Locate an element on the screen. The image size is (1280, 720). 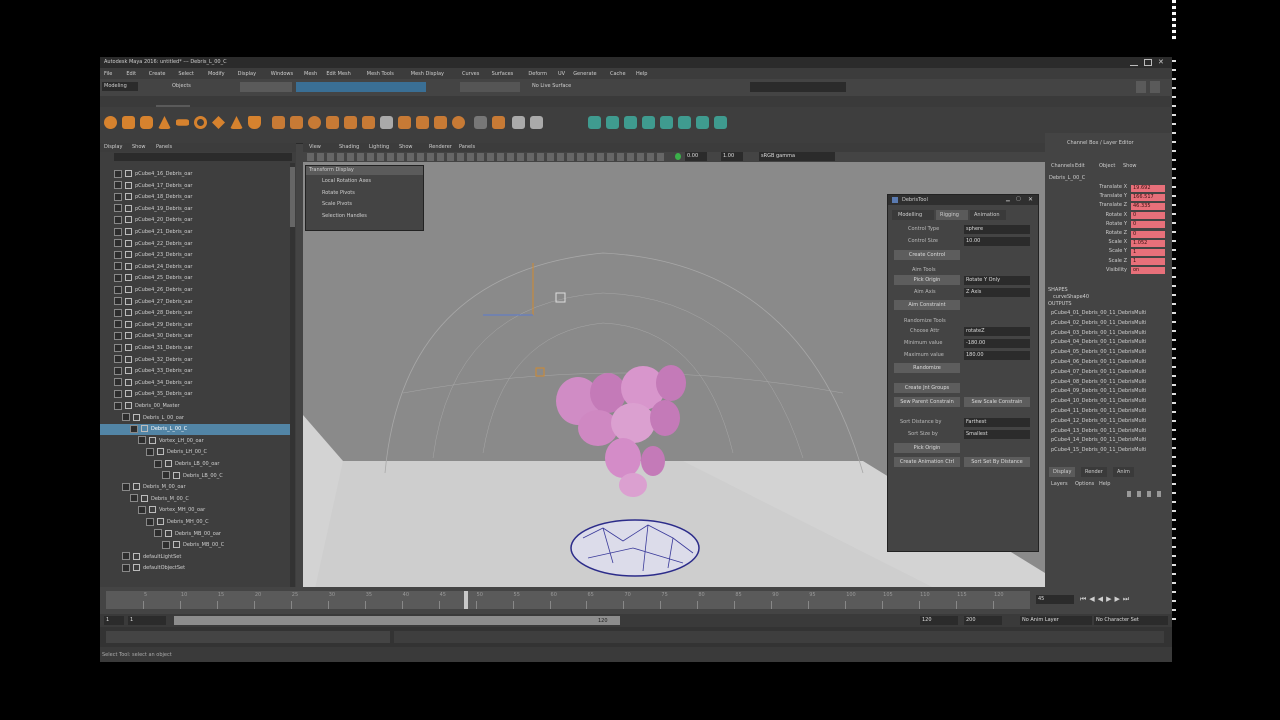
sew-parent-constrain-button: Sew Parent Constrain is located at coordinates (927, 402).